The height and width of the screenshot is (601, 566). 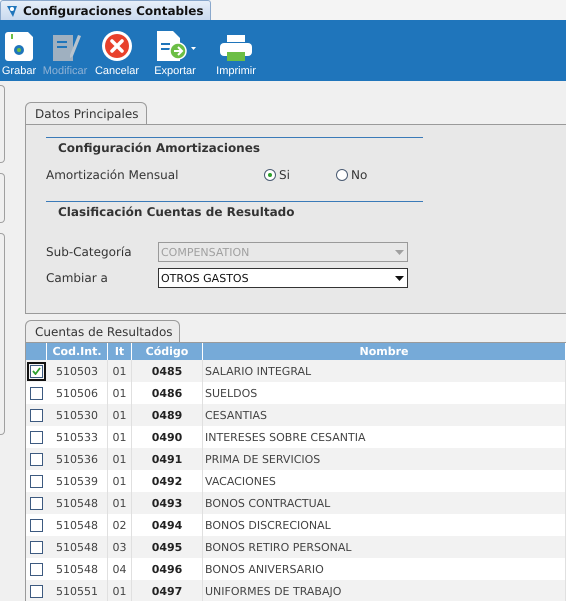 What do you see at coordinates (283, 278) in the screenshot?
I see `dropdown-field: OTROS GASTOS` at bounding box center [283, 278].